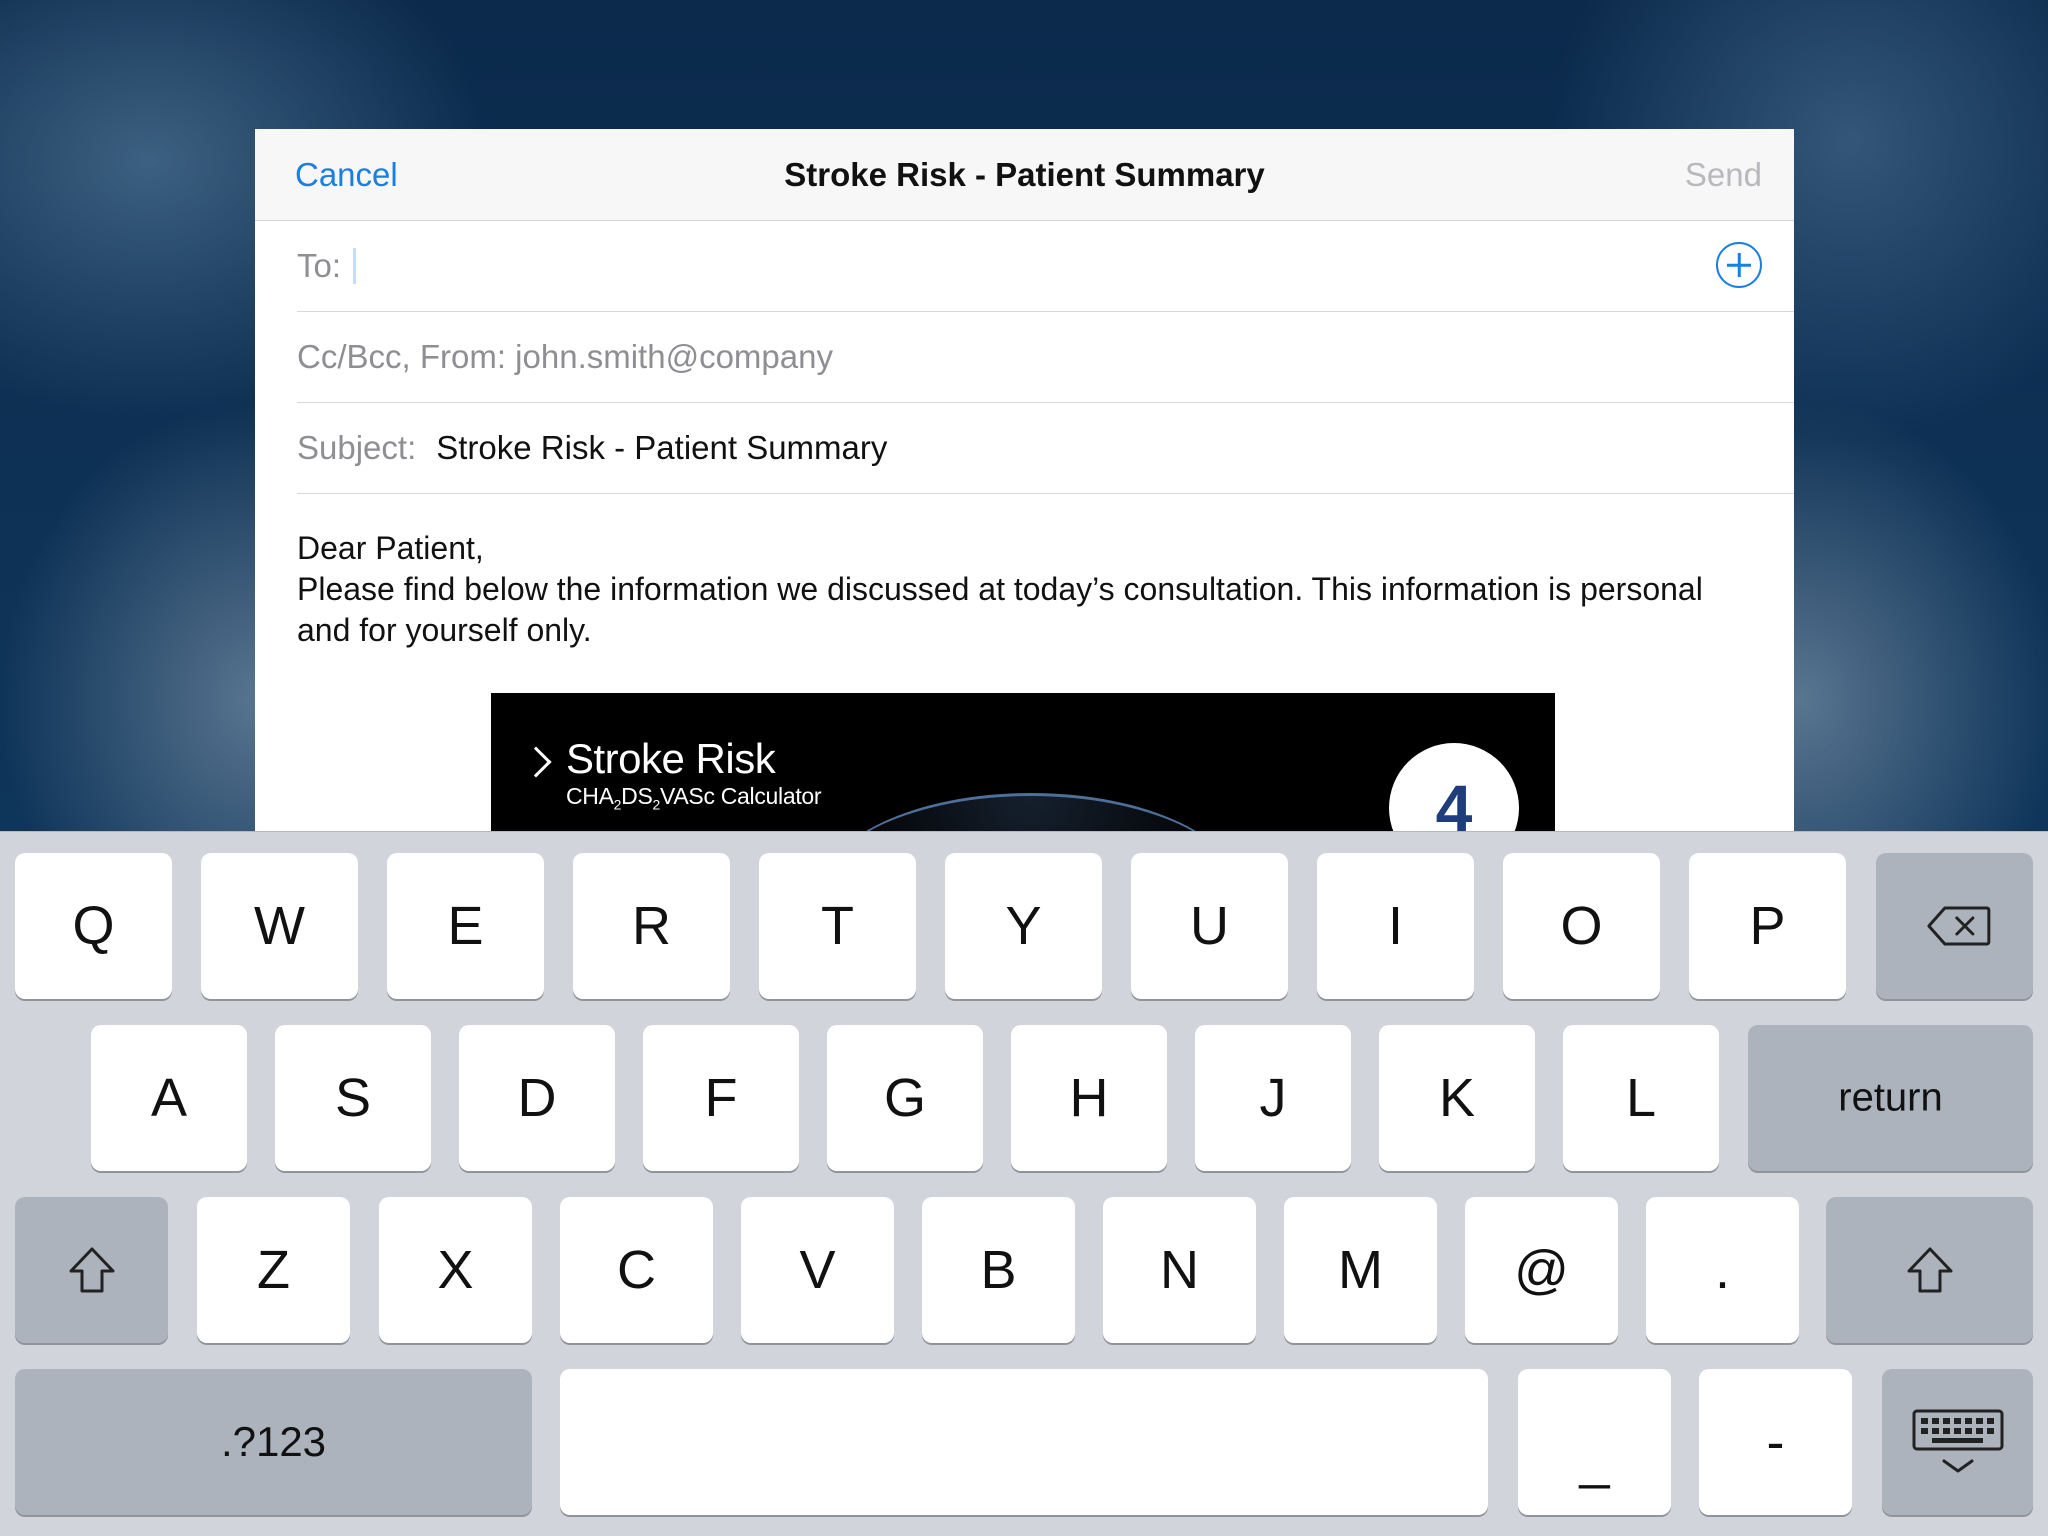 The height and width of the screenshot is (1536, 2048). I want to click on key-w: W, so click(279, 926).